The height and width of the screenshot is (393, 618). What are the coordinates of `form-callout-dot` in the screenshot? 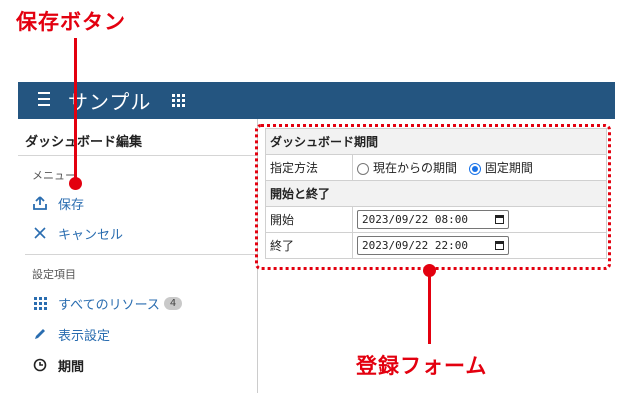 It's located at (429, 270).